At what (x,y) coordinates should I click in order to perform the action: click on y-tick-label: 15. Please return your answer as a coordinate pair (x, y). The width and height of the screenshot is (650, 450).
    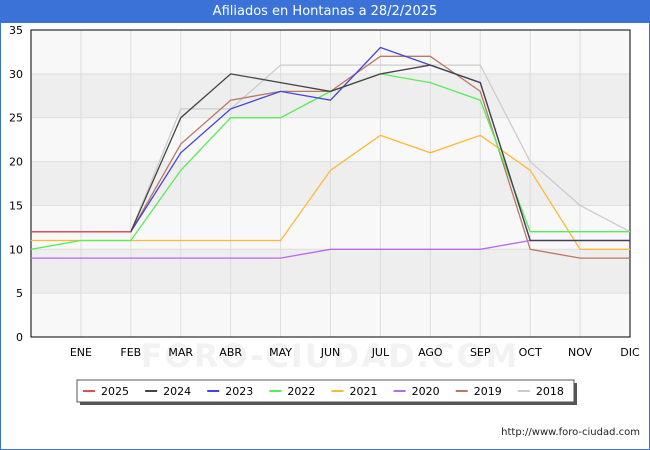
    Looking at the image, I should click on (16, 205).